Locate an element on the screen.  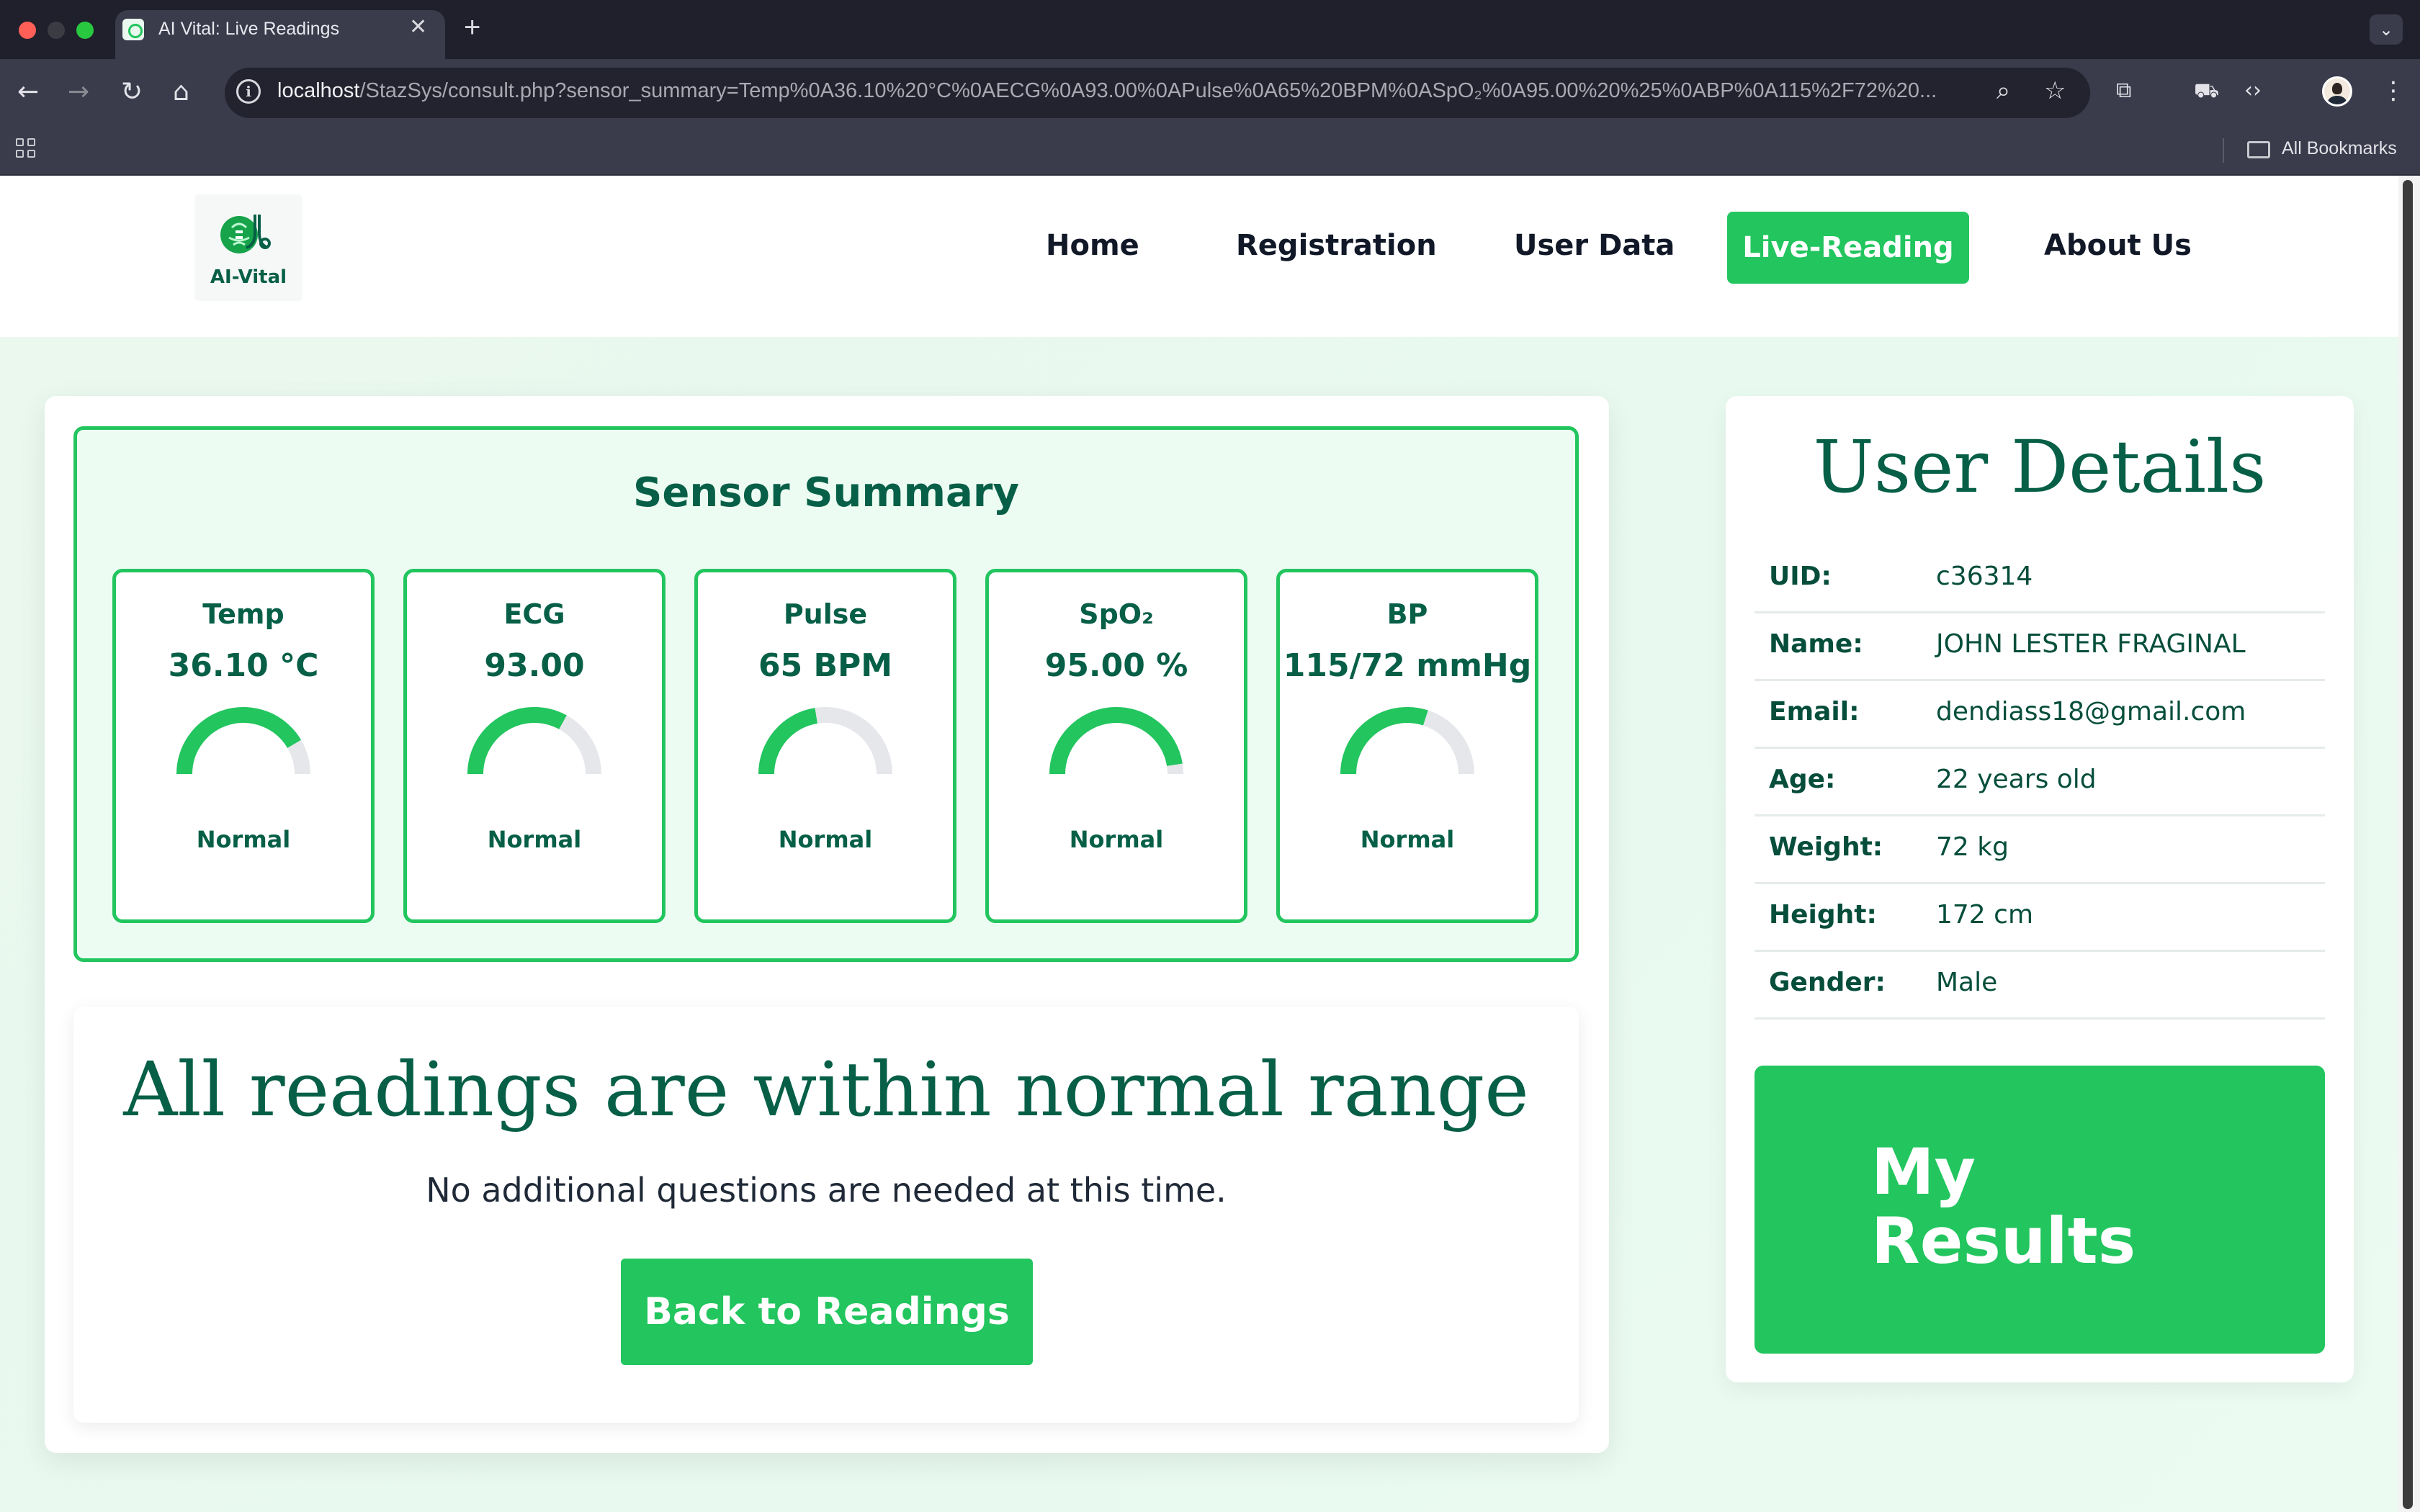
sensor-label: BP is located at coordinates (1407, 614).